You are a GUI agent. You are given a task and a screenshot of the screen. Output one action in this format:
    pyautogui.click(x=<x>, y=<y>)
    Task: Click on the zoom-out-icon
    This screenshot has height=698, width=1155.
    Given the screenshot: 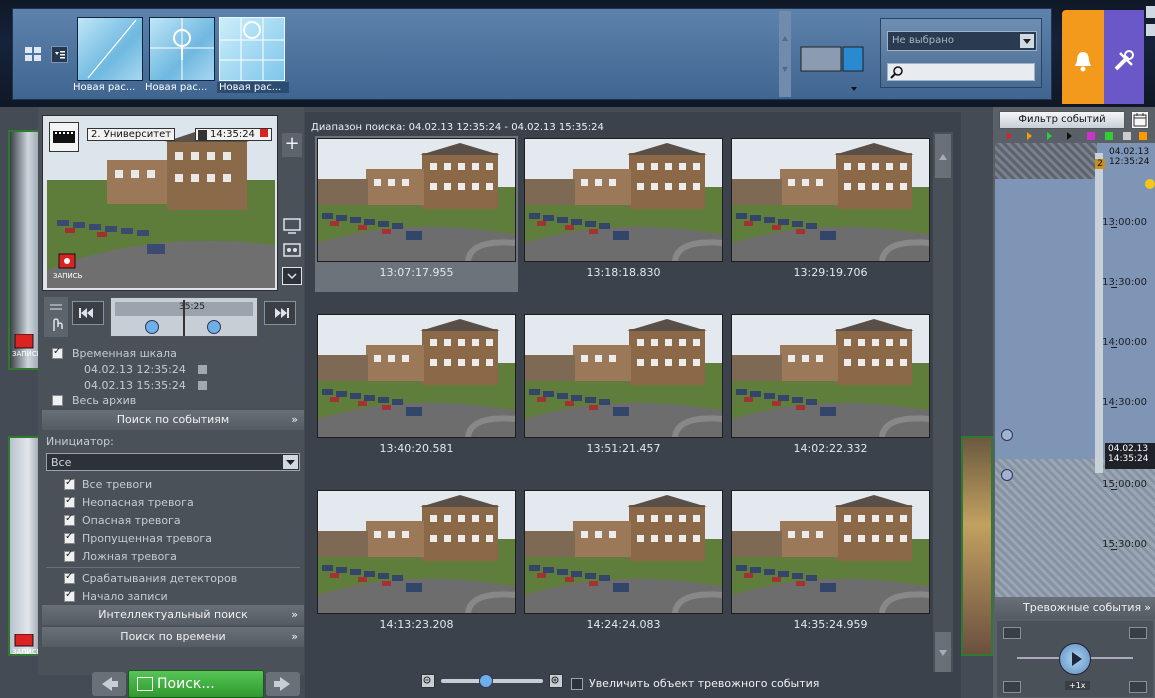 What is the action you would take?
    pyautogui.click(x=428, y=681)
    